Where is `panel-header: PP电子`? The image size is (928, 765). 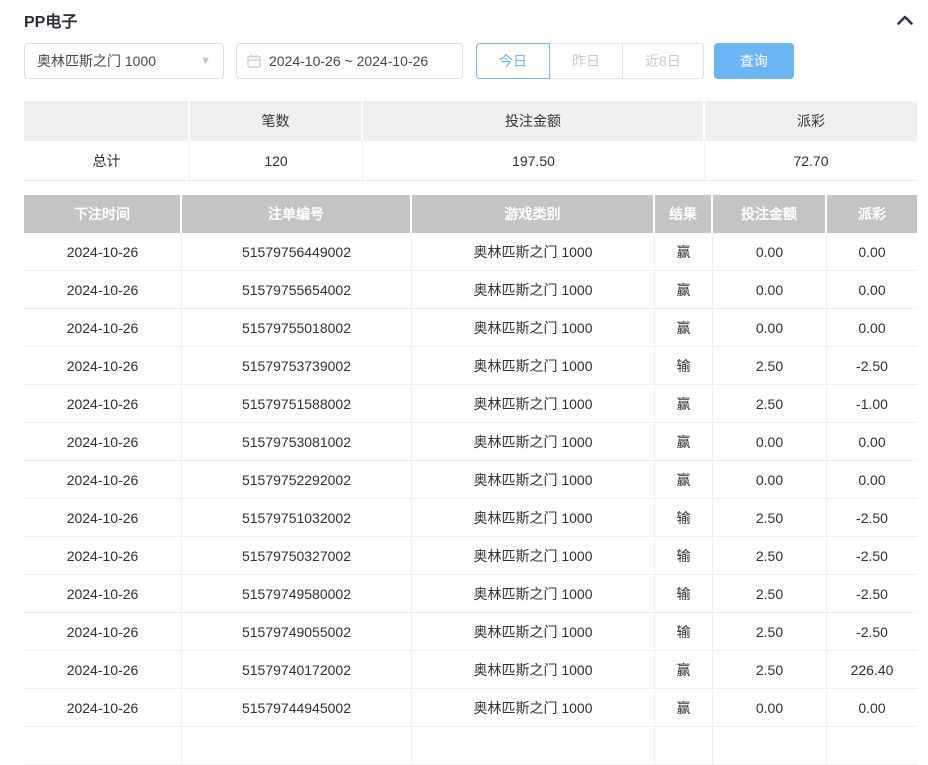 panel-header: PP电子 is located at coordinates (470, 15).